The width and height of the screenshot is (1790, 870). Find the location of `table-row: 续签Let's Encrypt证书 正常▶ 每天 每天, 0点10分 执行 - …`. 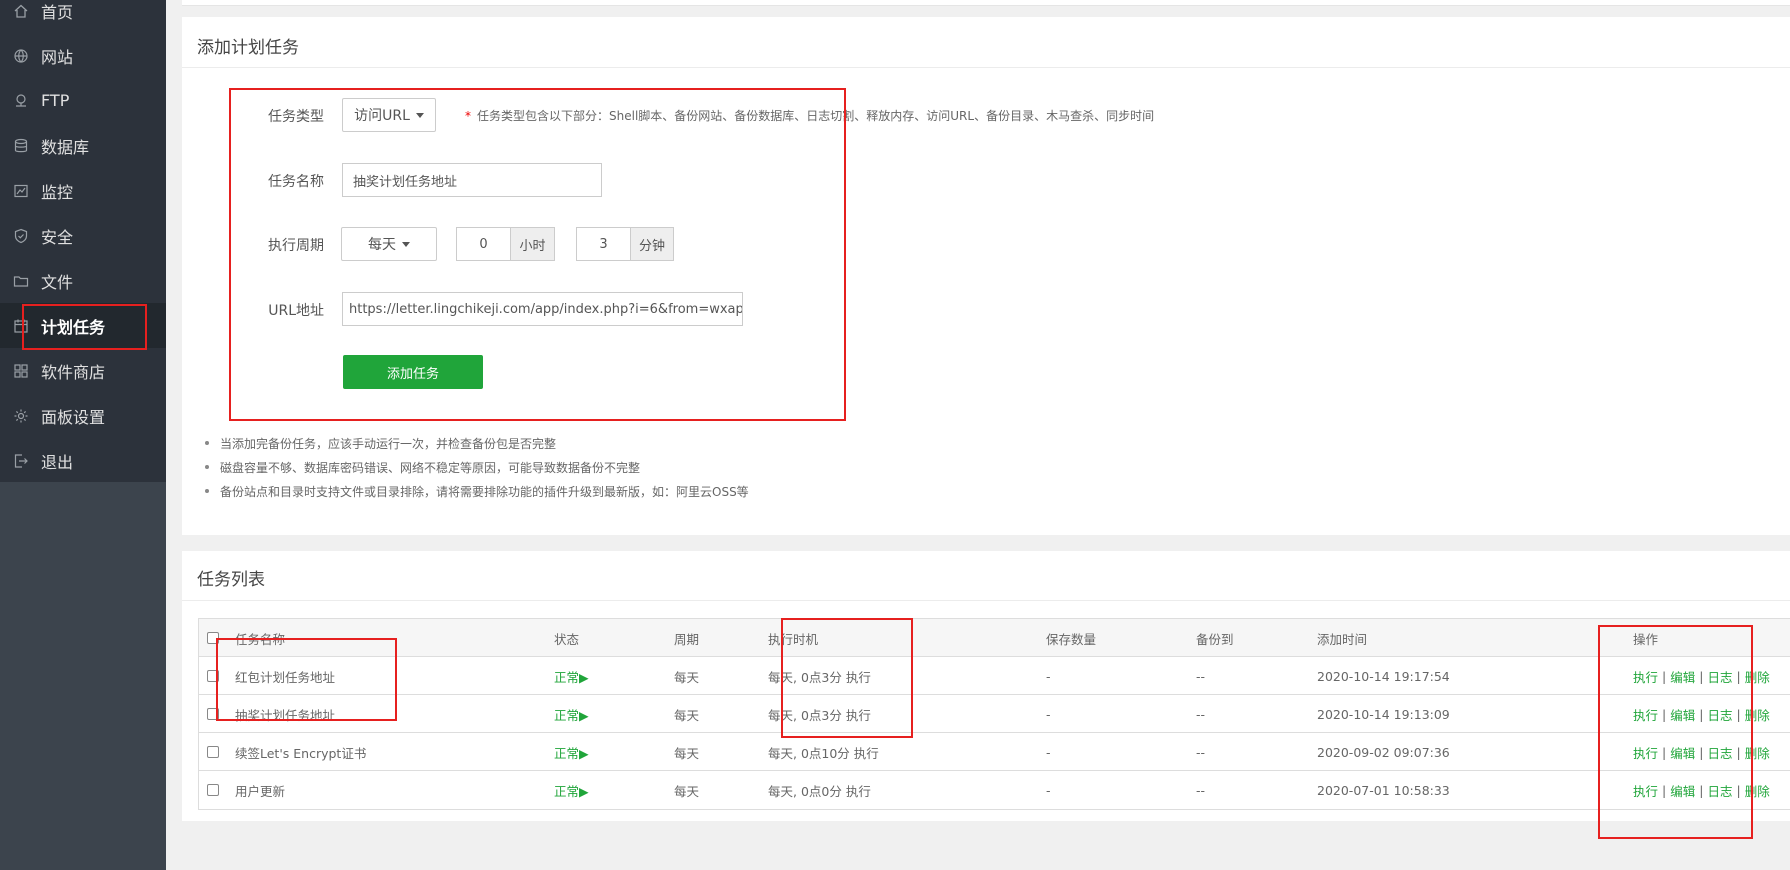

table-row: 续签Let's Encrypt证书 正常▶ 每天 每天, 0点10分 执行 - … is located at coordinates (994, 752).